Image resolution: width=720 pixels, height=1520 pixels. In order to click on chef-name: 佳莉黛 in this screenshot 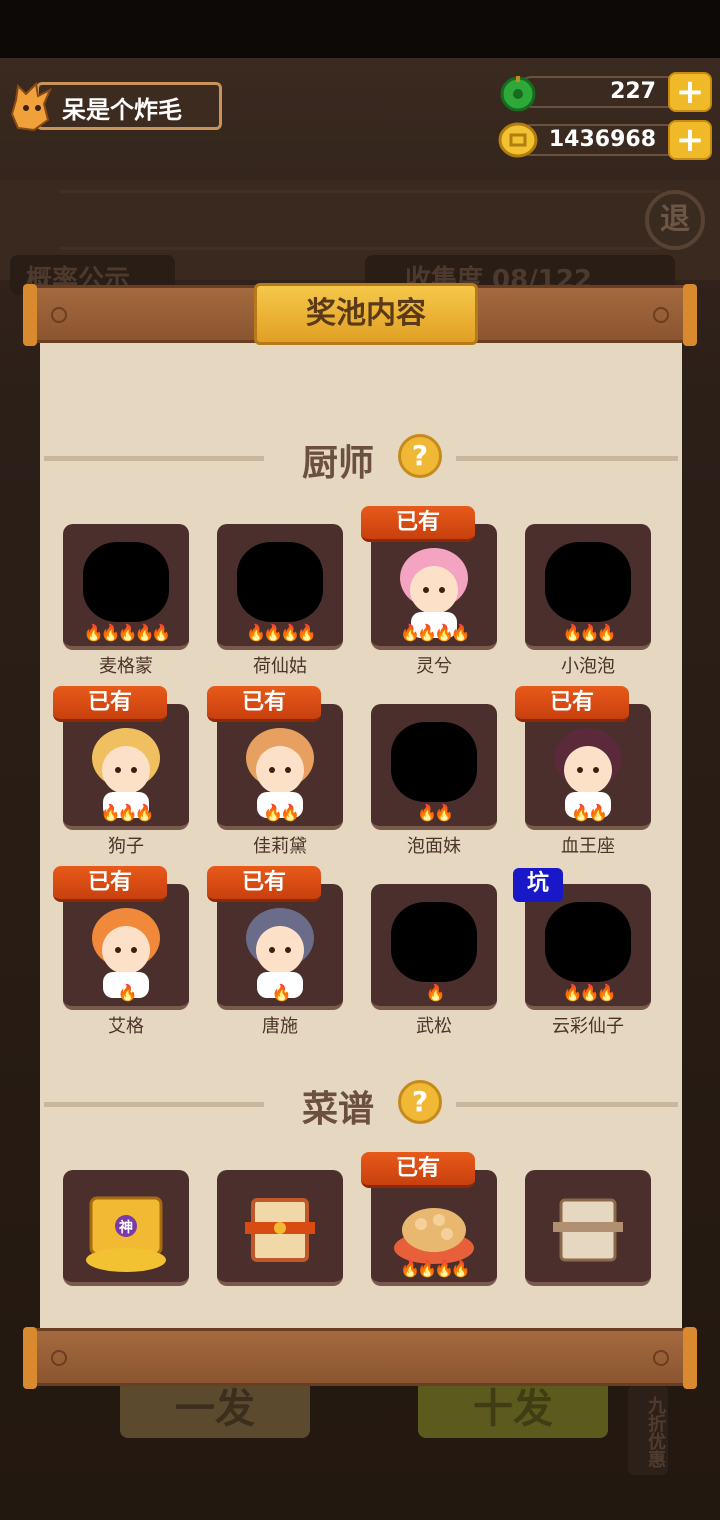, I will do `click(280, 846)`.